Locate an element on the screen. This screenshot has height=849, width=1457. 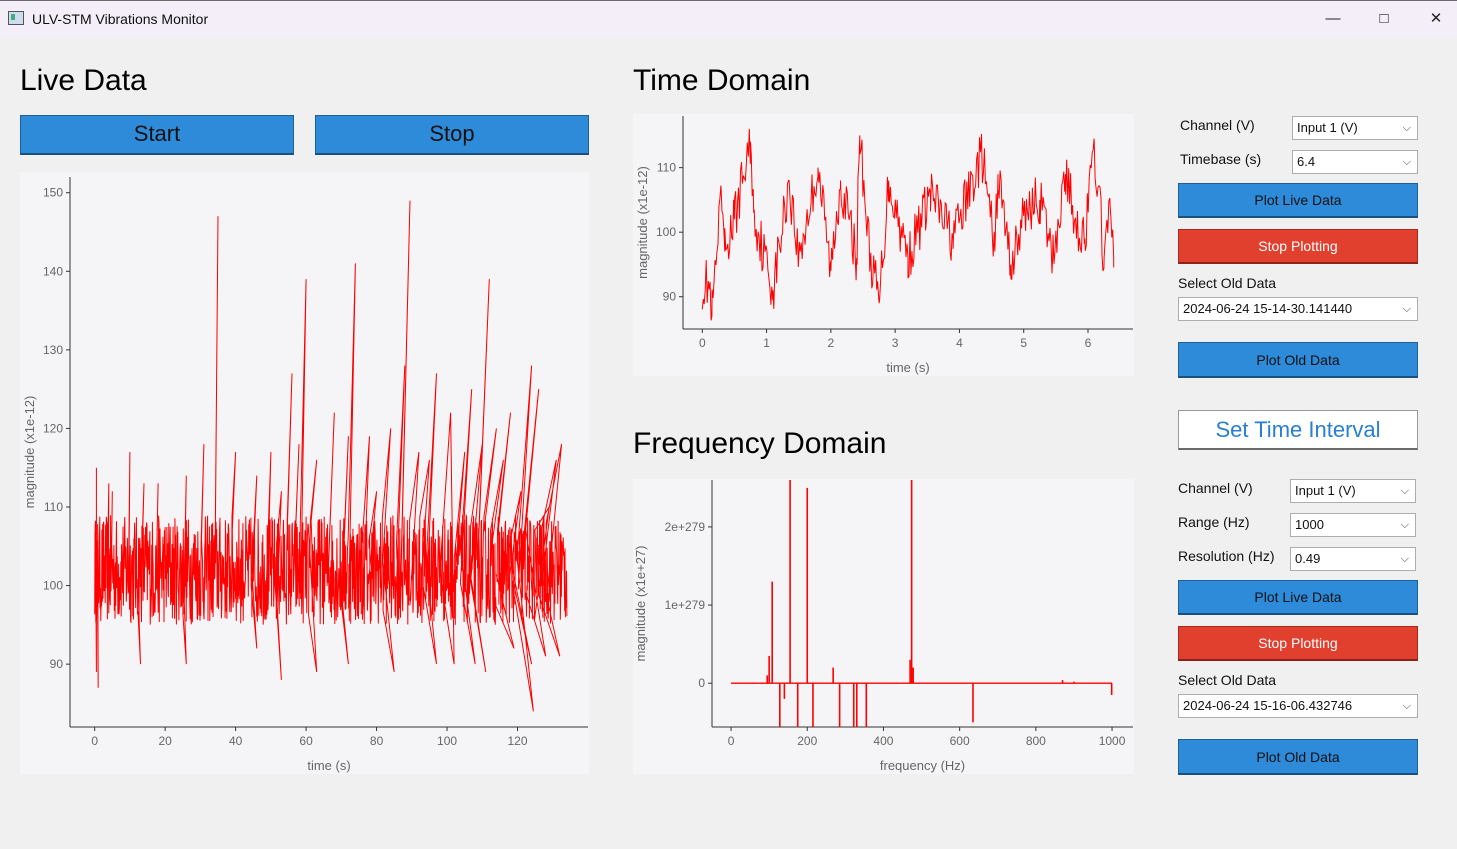
x-tick-label: 400 is located at coordinates (883, 741).